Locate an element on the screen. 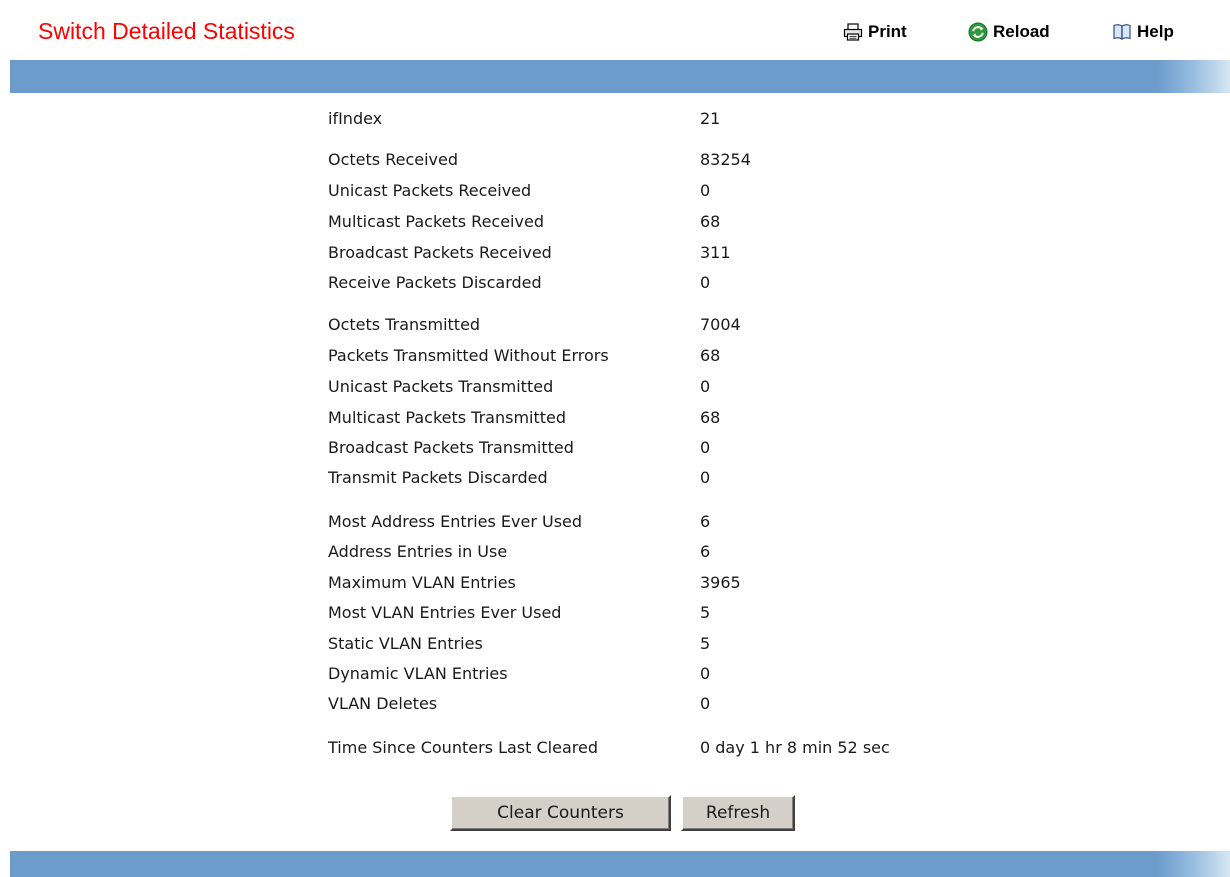  stat-label: ifIndex is located at coordinates (355, 118).